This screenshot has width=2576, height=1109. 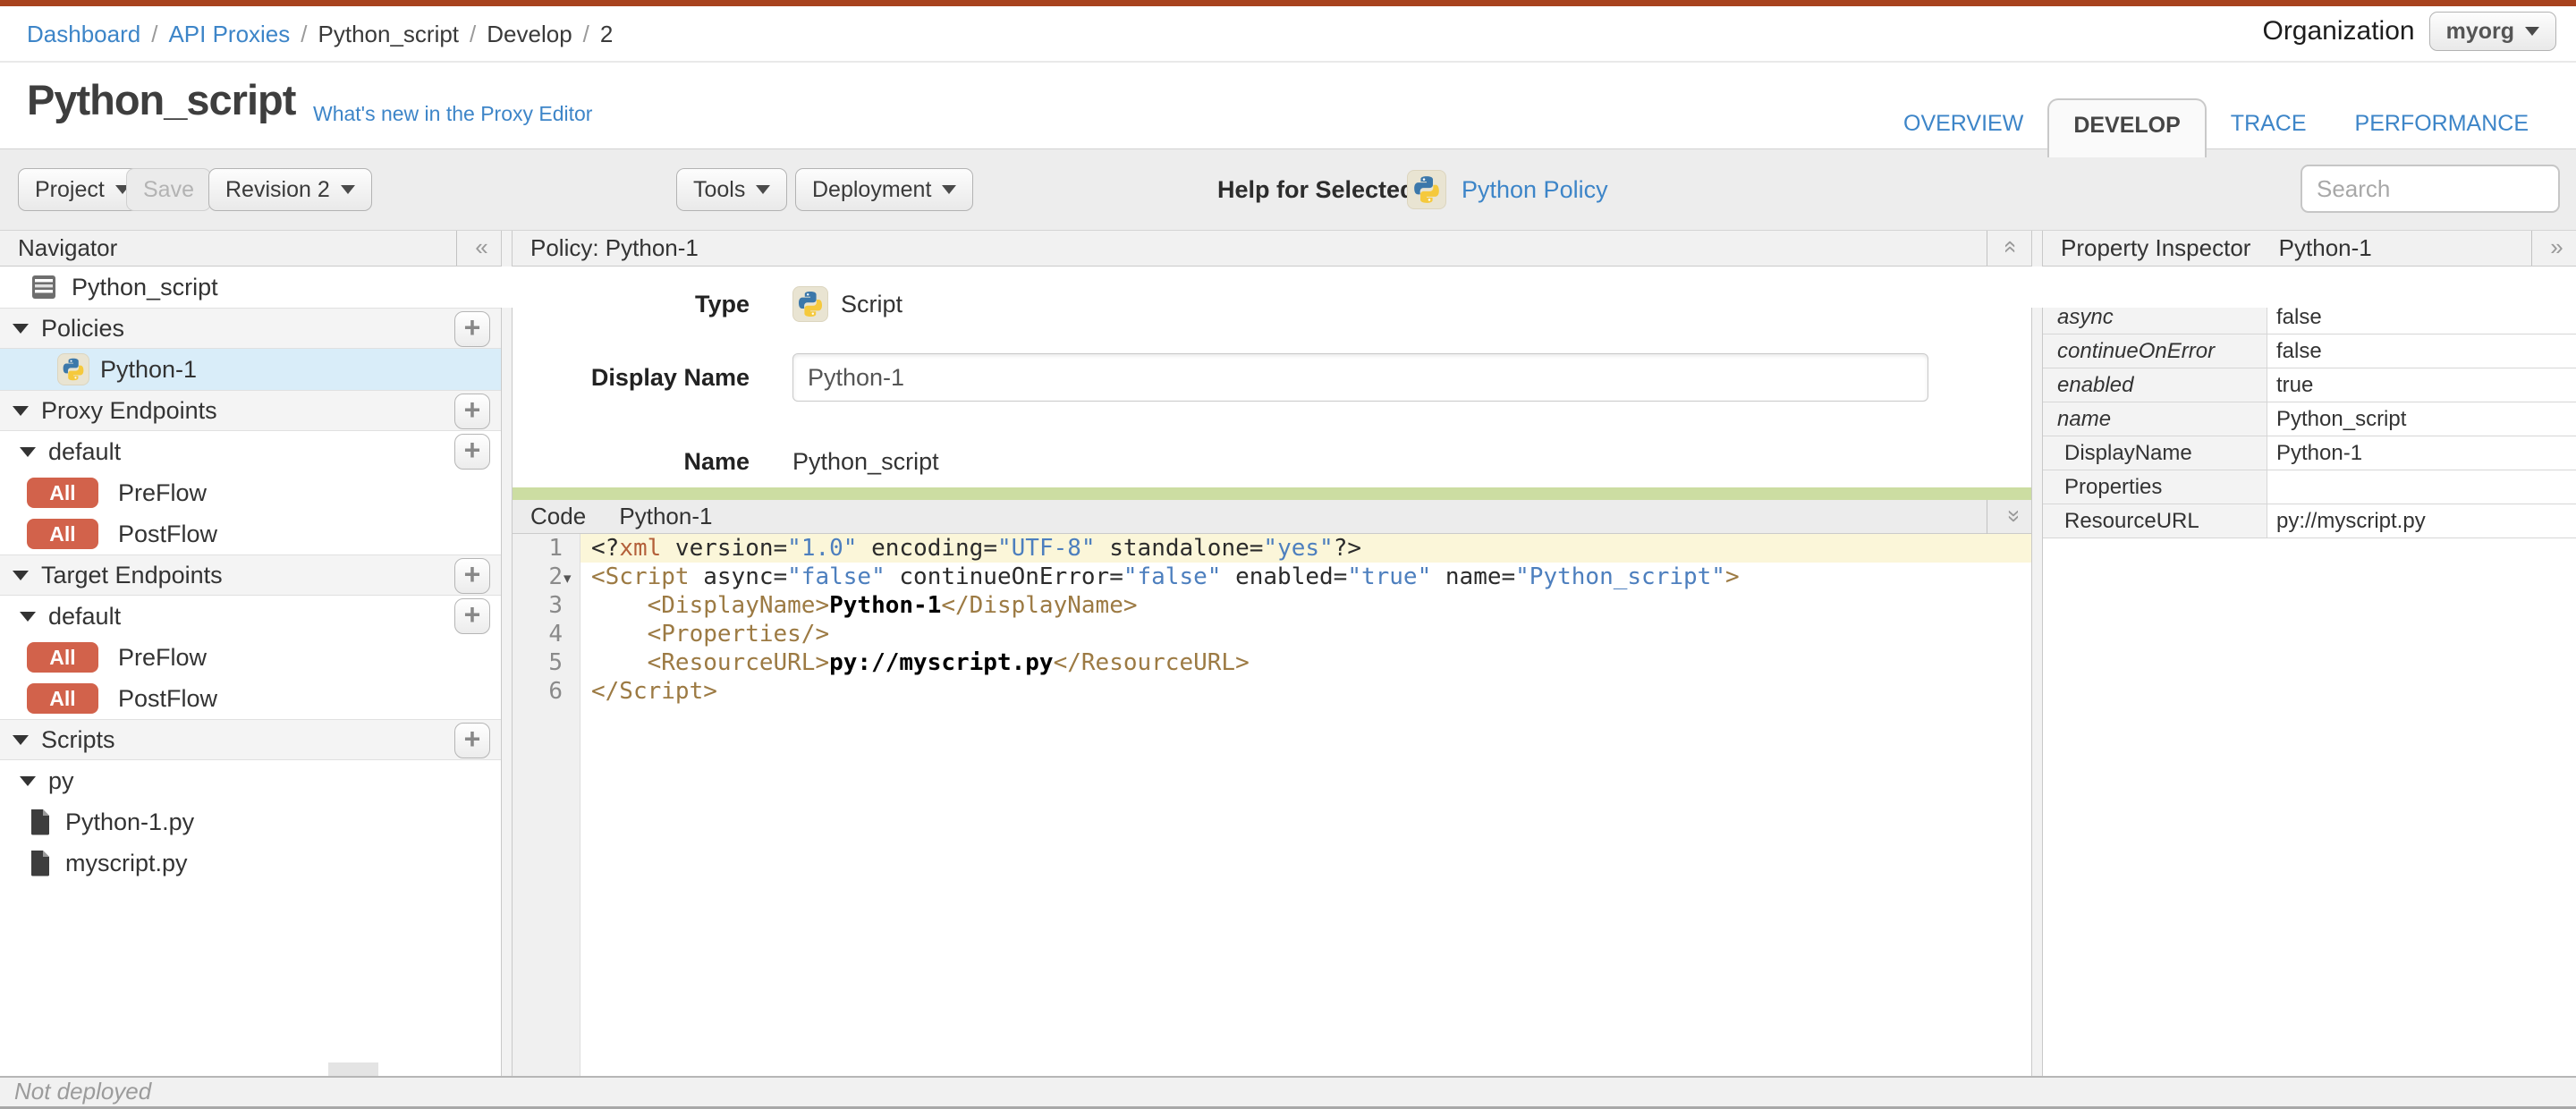 What do you see at coordinates (722, 303) in the screenshot?
I see `type-label: Type` at bounding box center [722, 303].